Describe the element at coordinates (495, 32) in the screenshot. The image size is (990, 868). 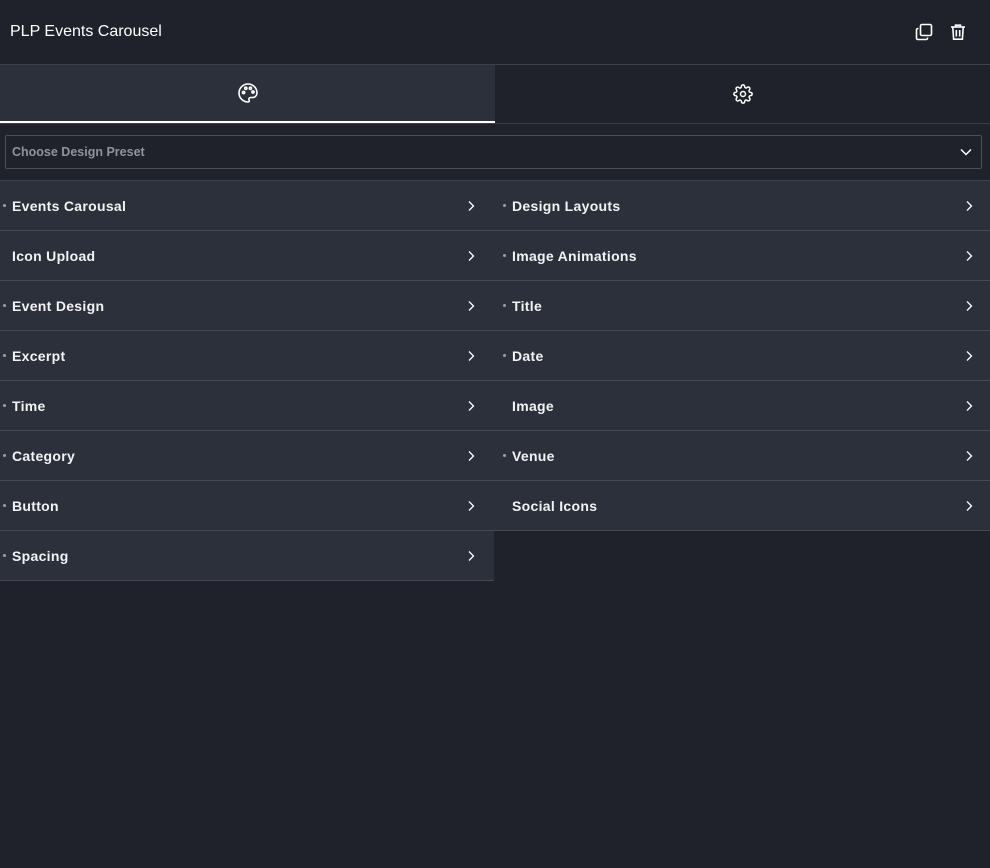
I see `panel-header: PLP Events Carousel` at that location.